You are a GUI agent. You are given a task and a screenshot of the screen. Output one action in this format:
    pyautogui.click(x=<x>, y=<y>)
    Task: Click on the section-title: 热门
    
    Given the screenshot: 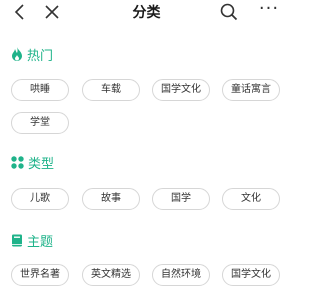 What is the action you would take?
    pyautogui.click(x=40, y=56)
    